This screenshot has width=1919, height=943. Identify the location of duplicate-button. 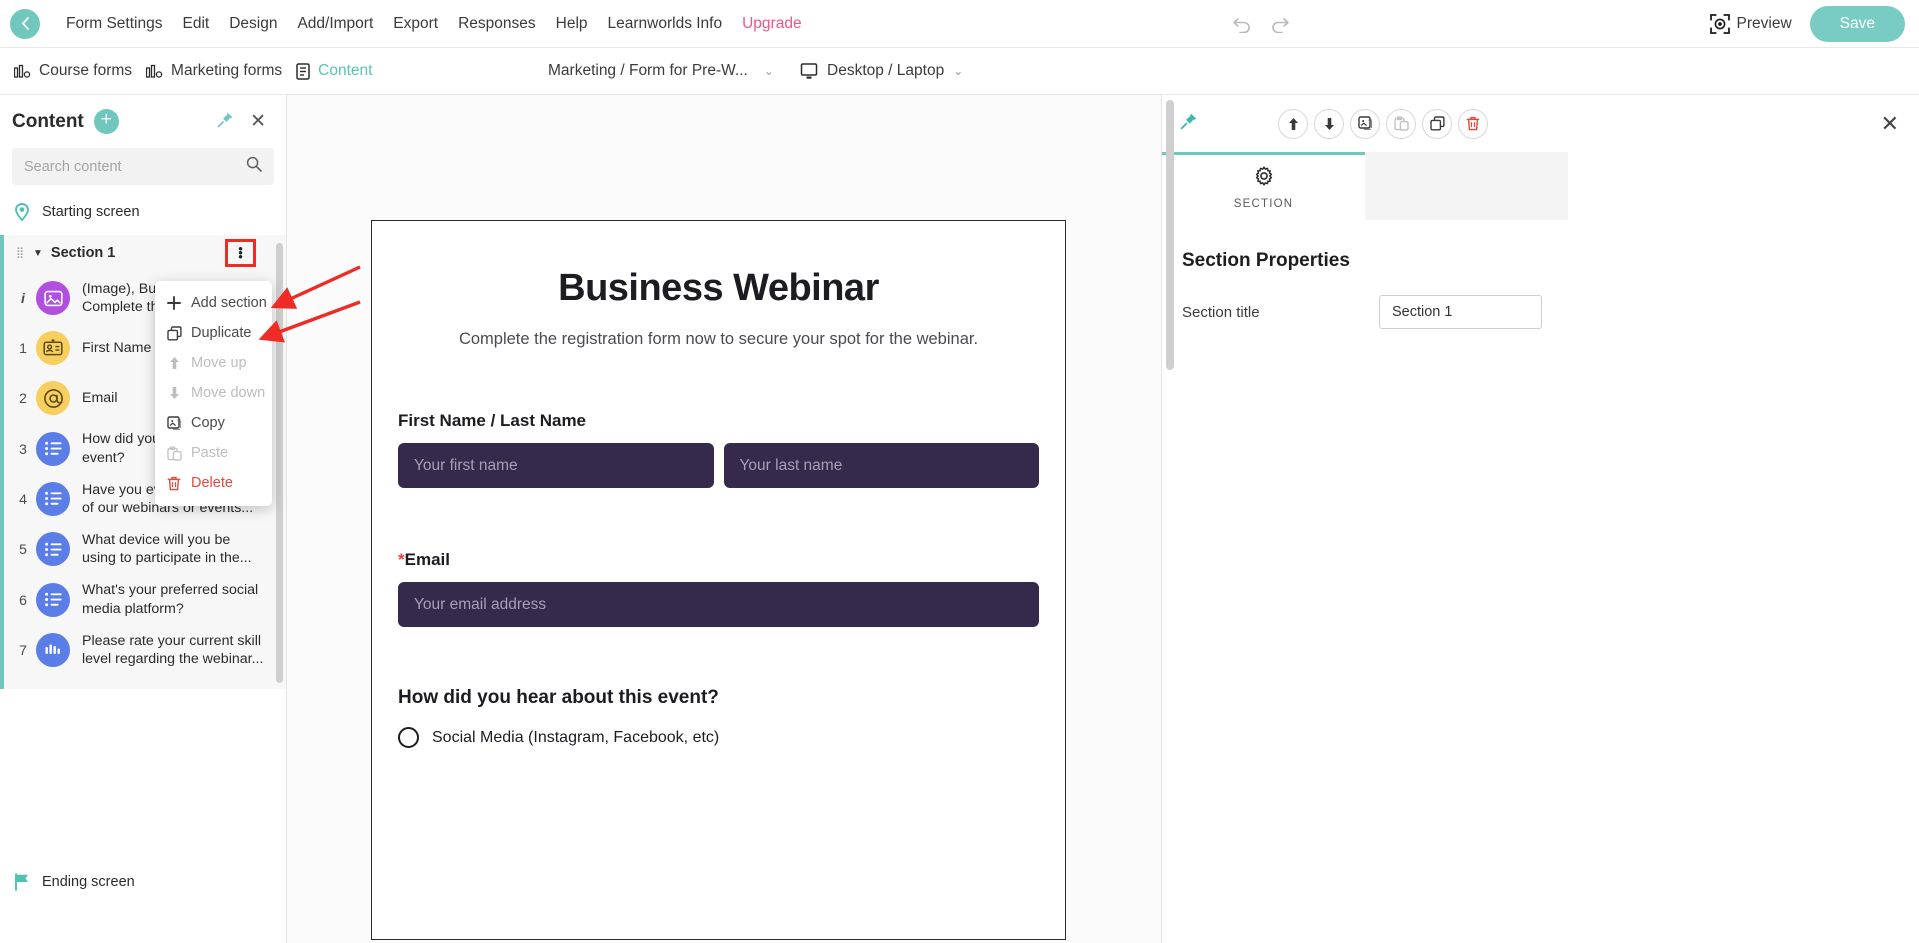
(1437, 123).